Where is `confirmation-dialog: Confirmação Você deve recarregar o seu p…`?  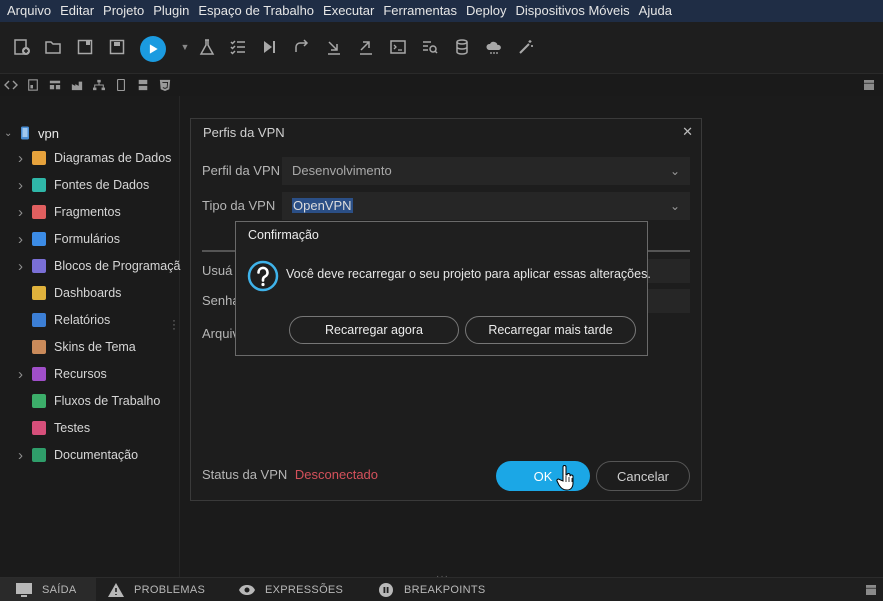 confirmation-dialog: Confirmação Você deve recarregar o seu p… is located at coordinates (443, 288).